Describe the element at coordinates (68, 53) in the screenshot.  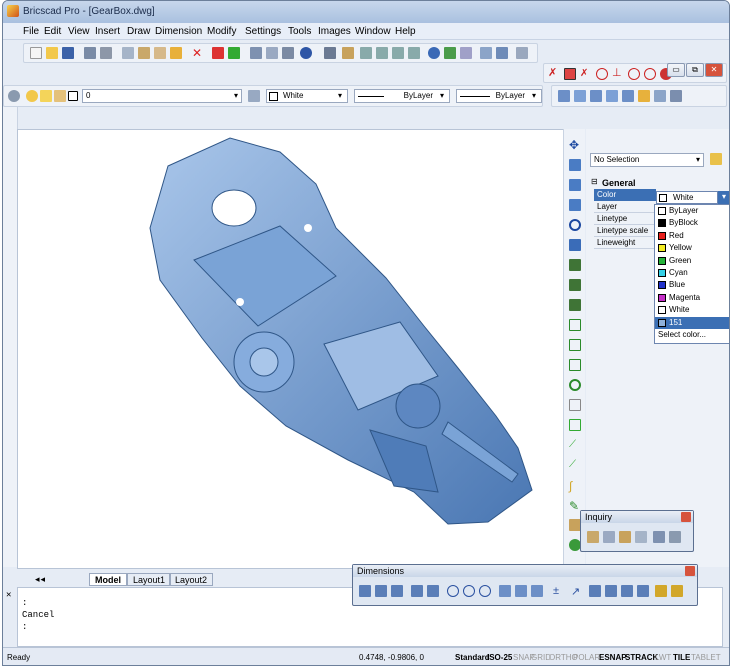
I see `save-icon` at that location.